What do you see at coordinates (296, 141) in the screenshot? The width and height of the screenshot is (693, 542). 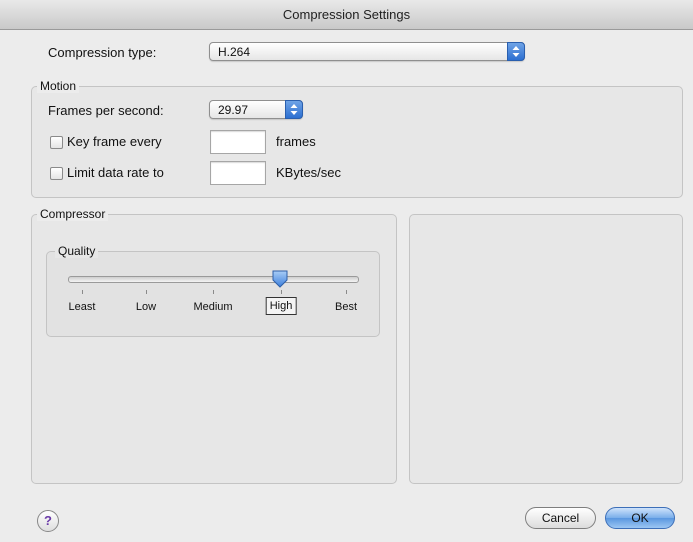 I see `keyframe-unit: frames` at bounding box center [296, 141].